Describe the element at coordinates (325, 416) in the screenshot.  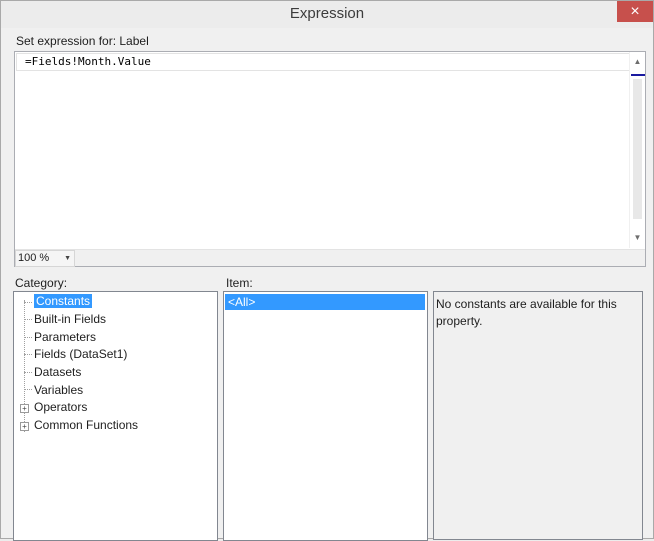
I see `item-list: <All>` at that location.